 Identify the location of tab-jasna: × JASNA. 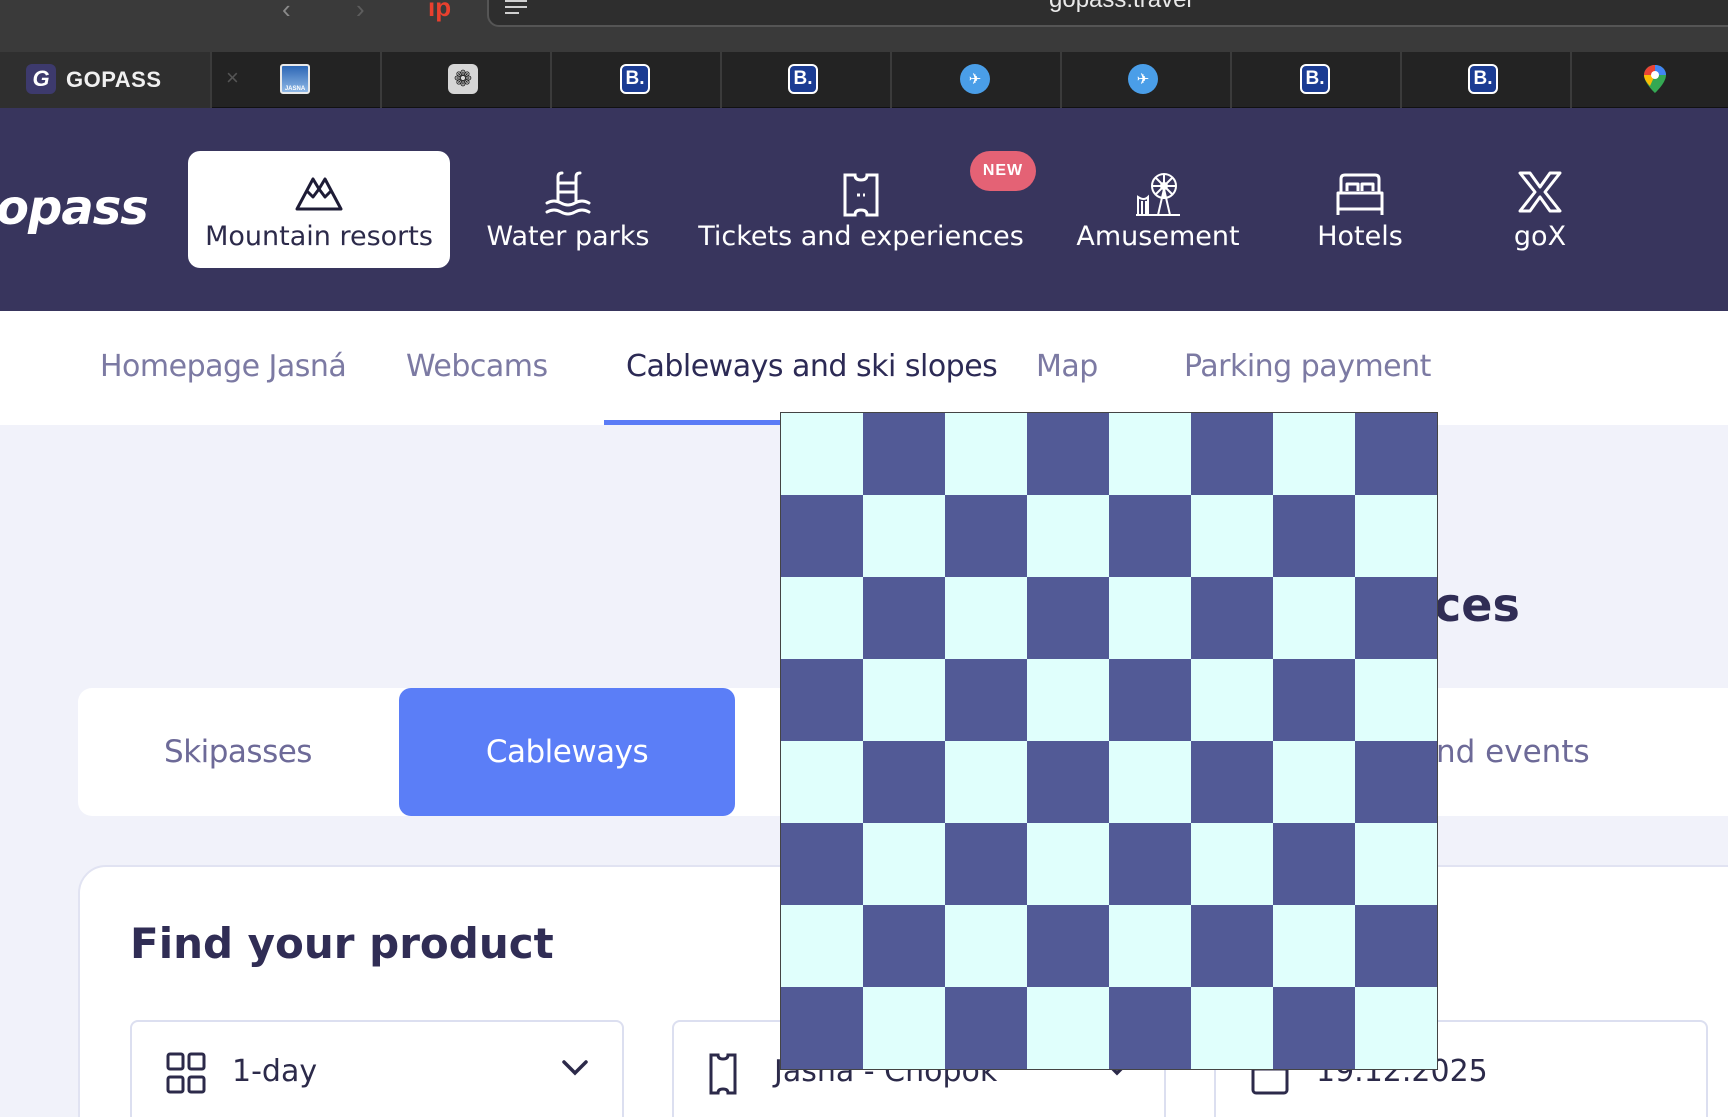
(297, 80).